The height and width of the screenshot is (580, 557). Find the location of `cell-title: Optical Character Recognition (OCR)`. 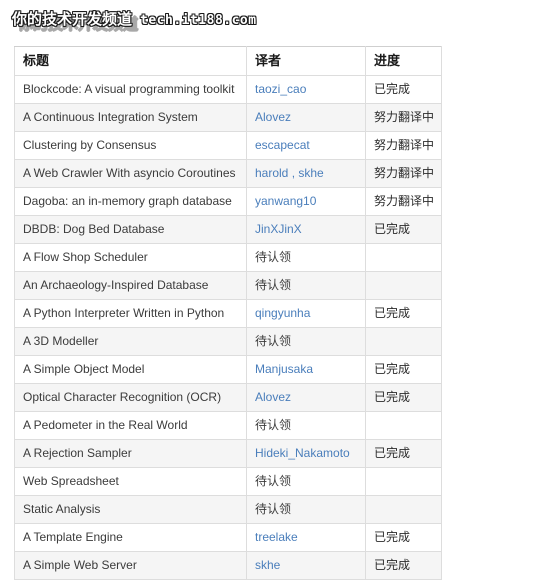

cell-title: Optical Character Recognition (OCR) is located at coordinates (130, 397).